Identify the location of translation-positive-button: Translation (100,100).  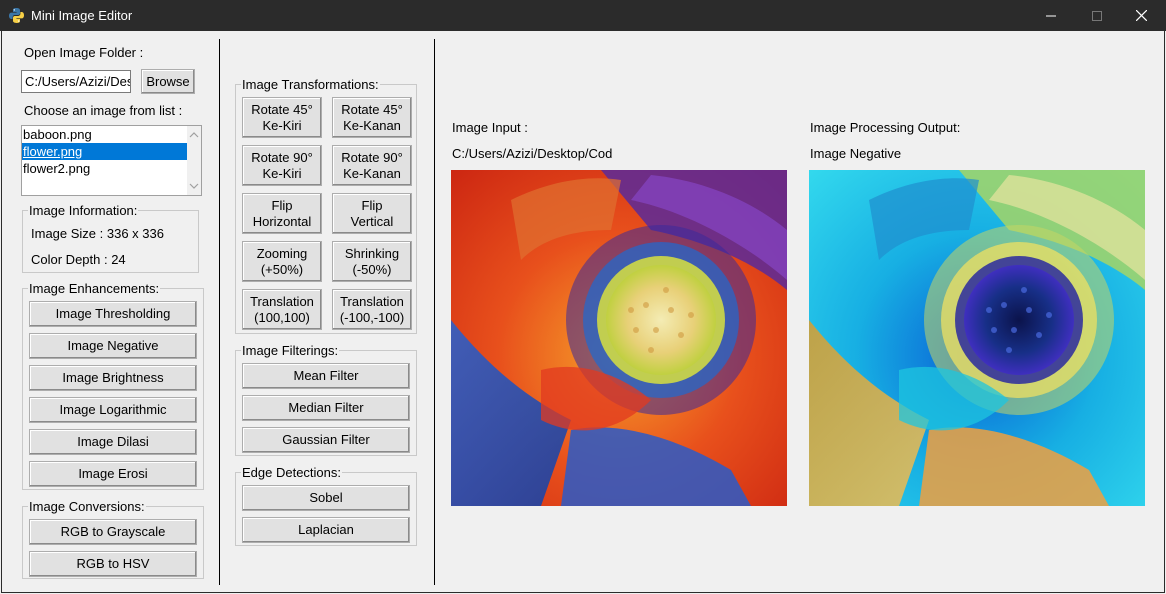
(282, 309).